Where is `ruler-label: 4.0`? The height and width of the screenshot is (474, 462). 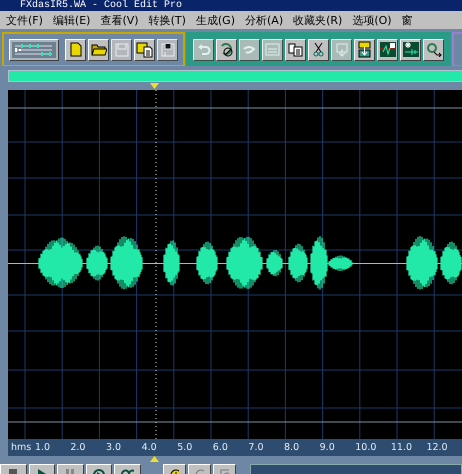 ruler-label: 4.0 is located at coordinates (150, 447).